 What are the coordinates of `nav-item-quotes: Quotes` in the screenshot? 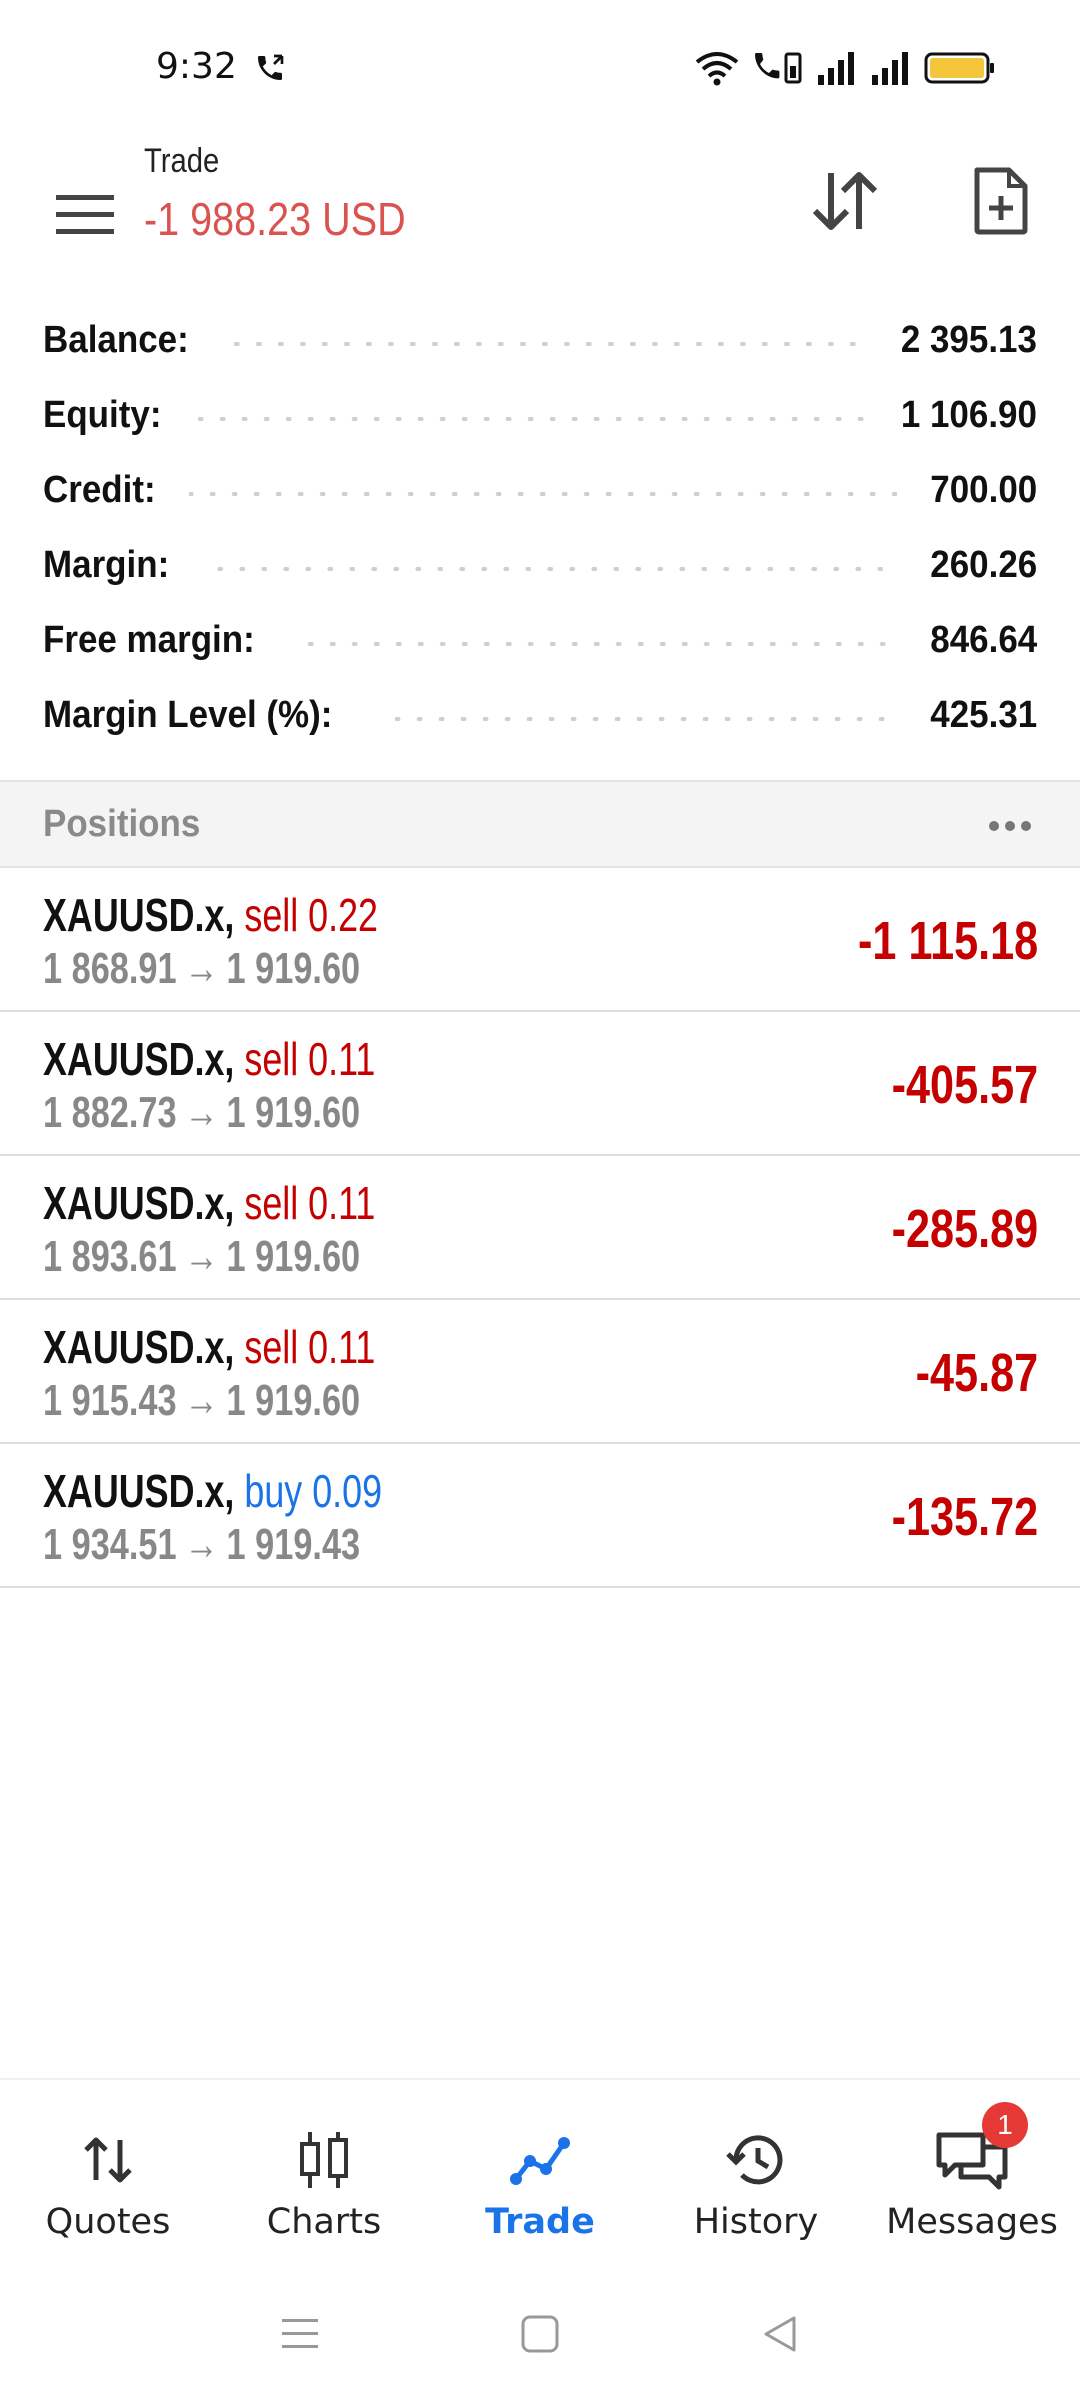 It's located at (108, 2174).